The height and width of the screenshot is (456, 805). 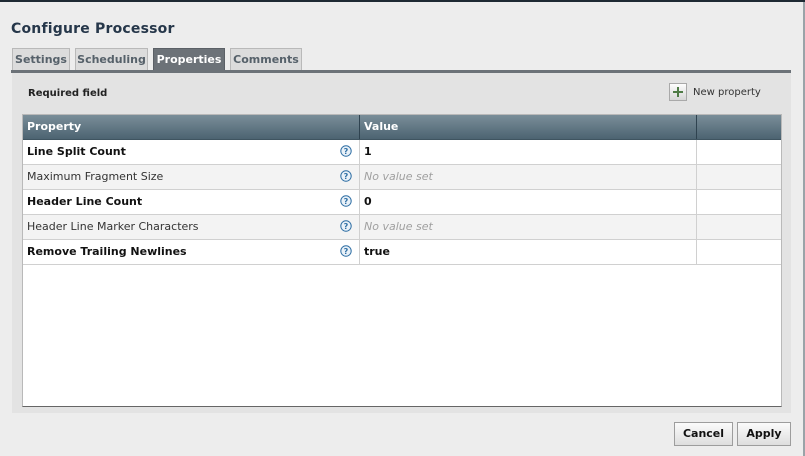 What do you see at coordinates (678, 92) in the screenshot?
I see `plus-icon` at bounding box center [678, 92].